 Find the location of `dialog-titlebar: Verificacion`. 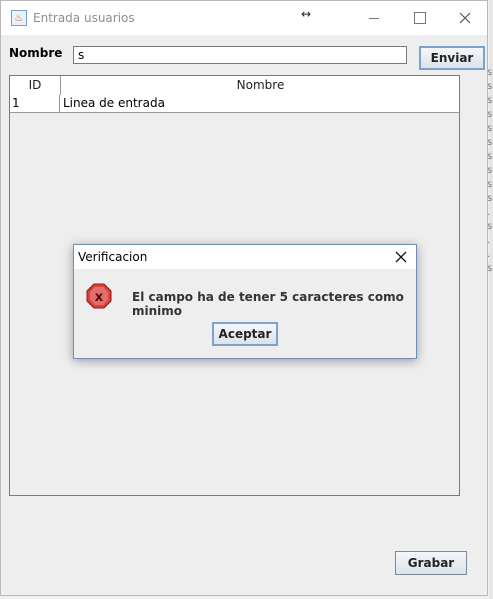

dialog-titlebar: Verificacion is located at coordinates (245, 257).